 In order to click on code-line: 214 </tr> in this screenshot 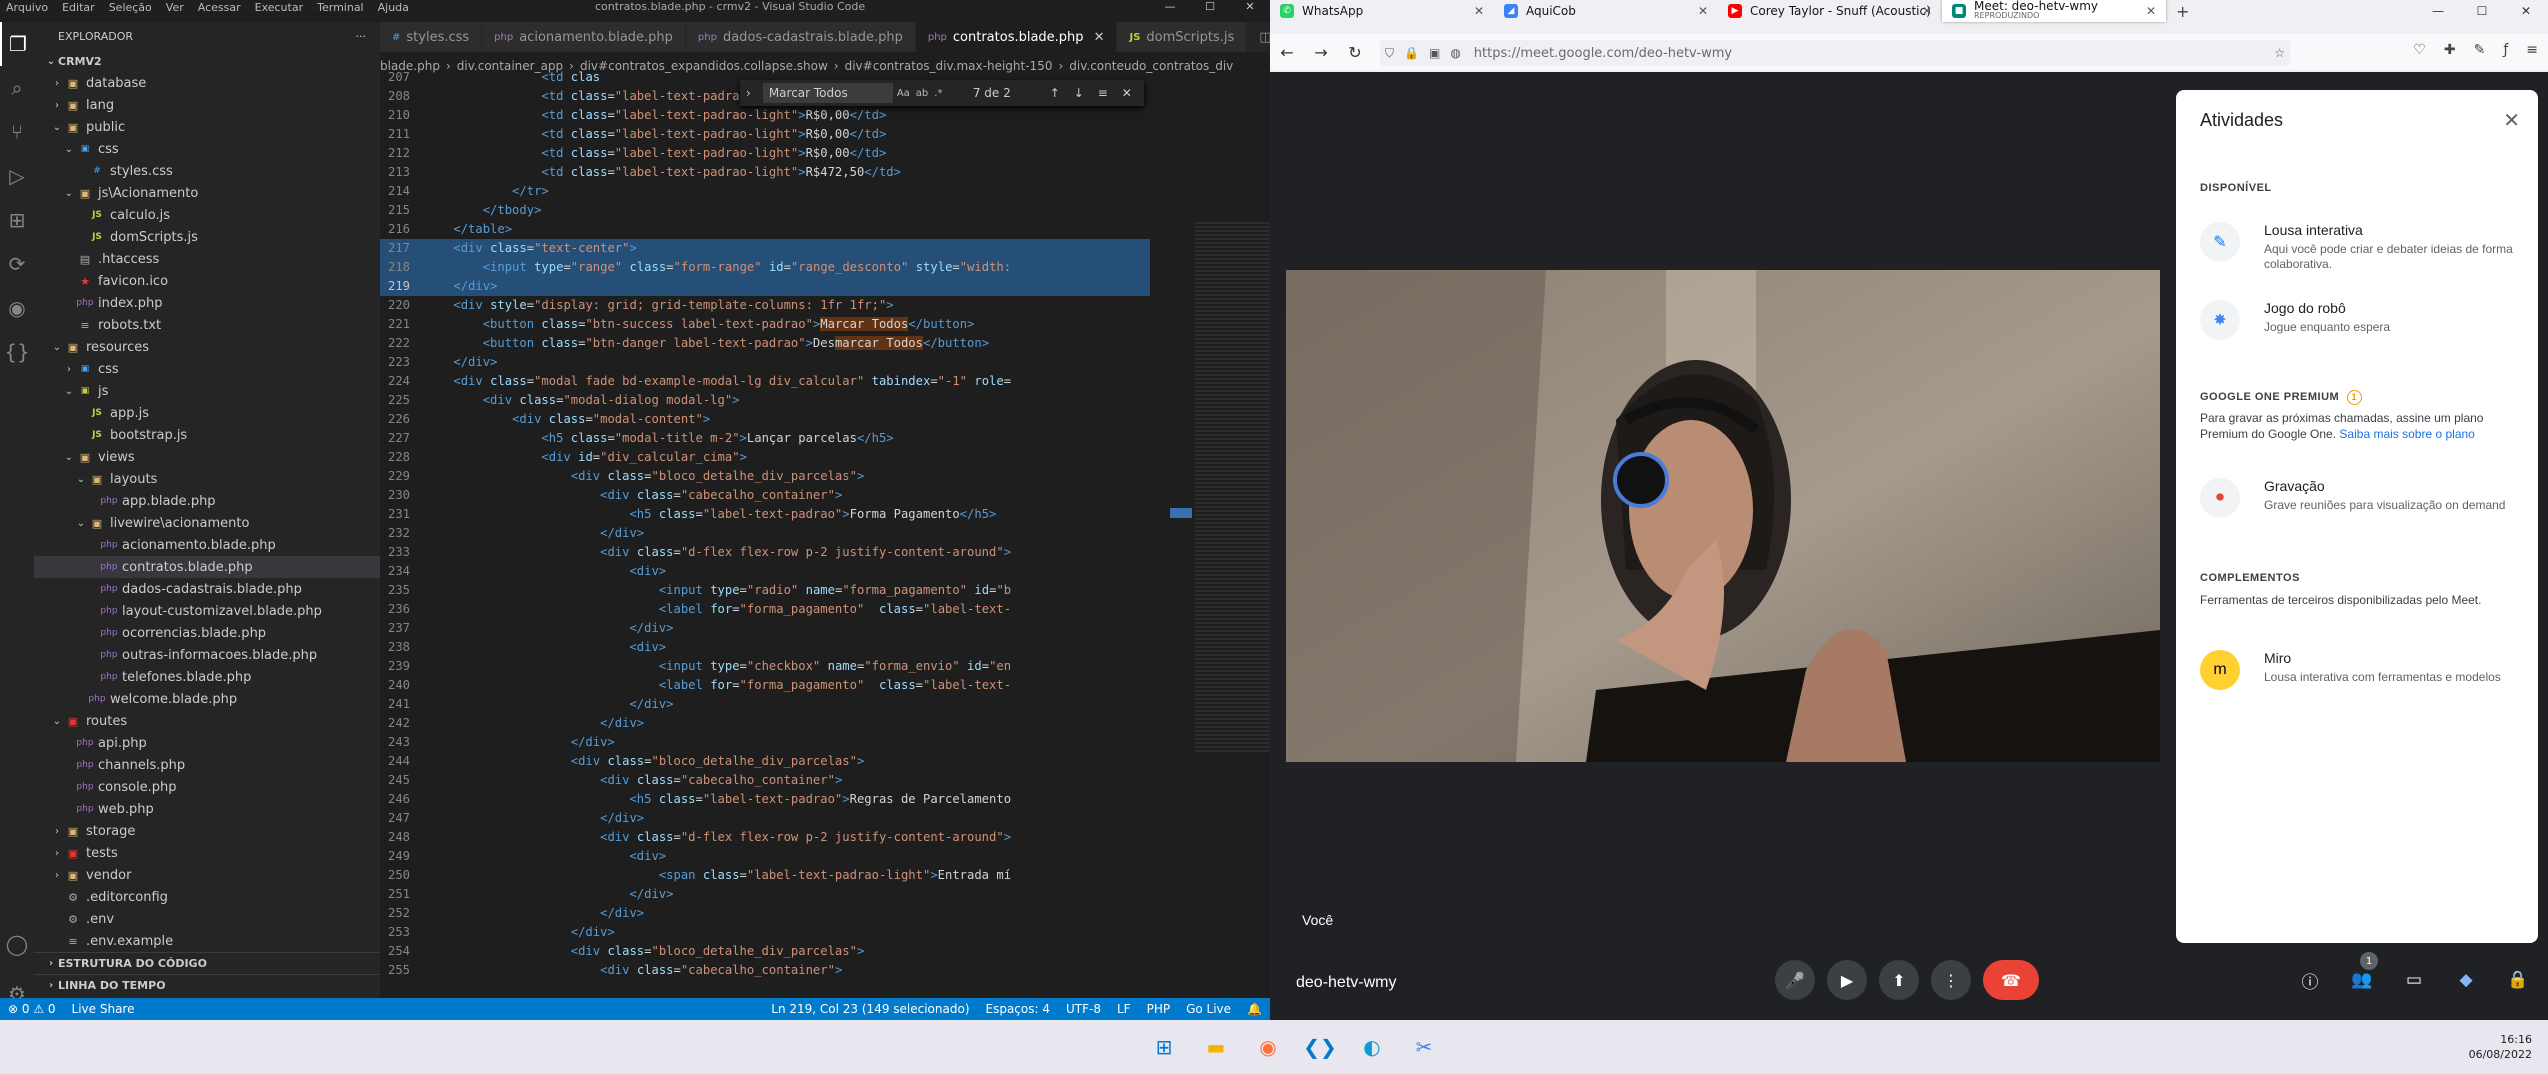, I will do `click(765, 191)`.